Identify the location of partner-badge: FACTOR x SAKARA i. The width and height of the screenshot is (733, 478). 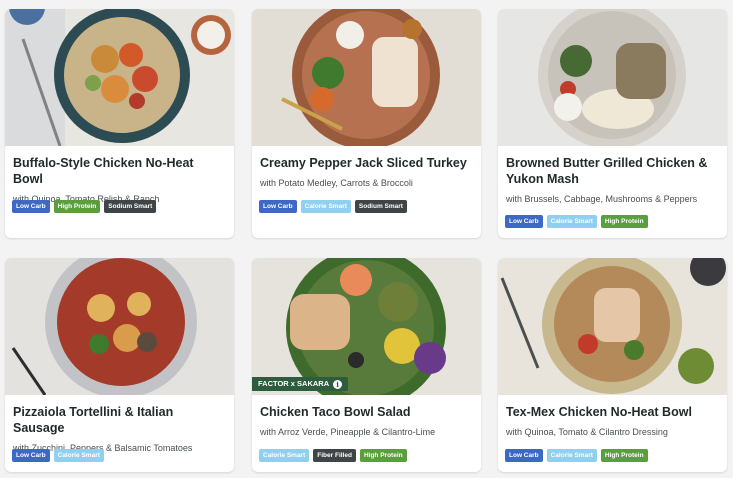
(300, 384).